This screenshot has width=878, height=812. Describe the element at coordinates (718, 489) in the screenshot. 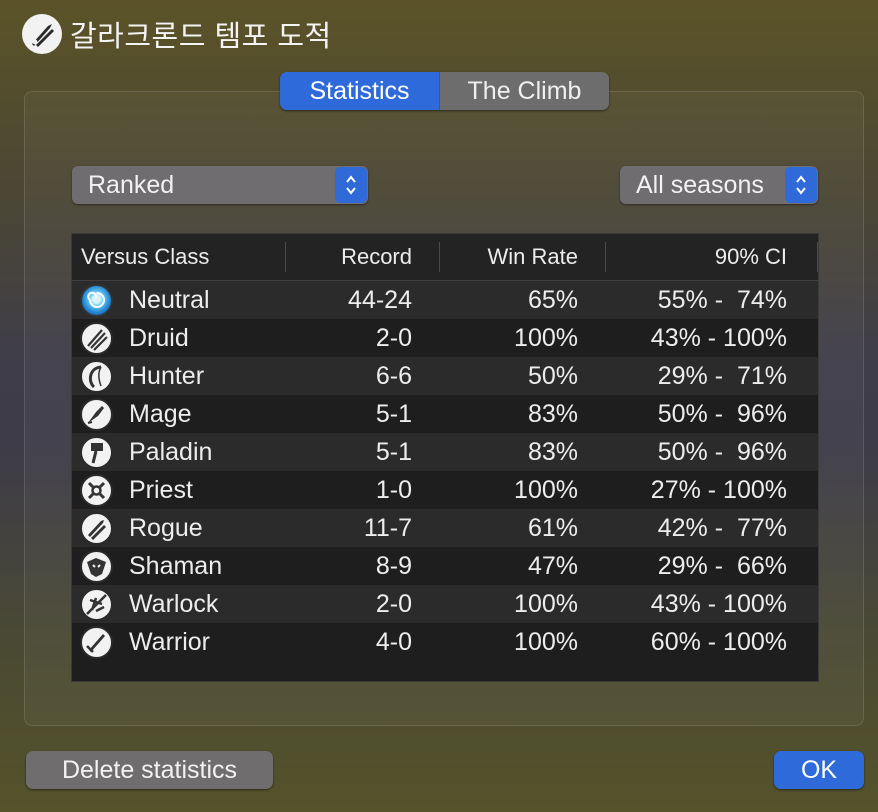

I see `ci-cell: 27% - 100%` at that location.